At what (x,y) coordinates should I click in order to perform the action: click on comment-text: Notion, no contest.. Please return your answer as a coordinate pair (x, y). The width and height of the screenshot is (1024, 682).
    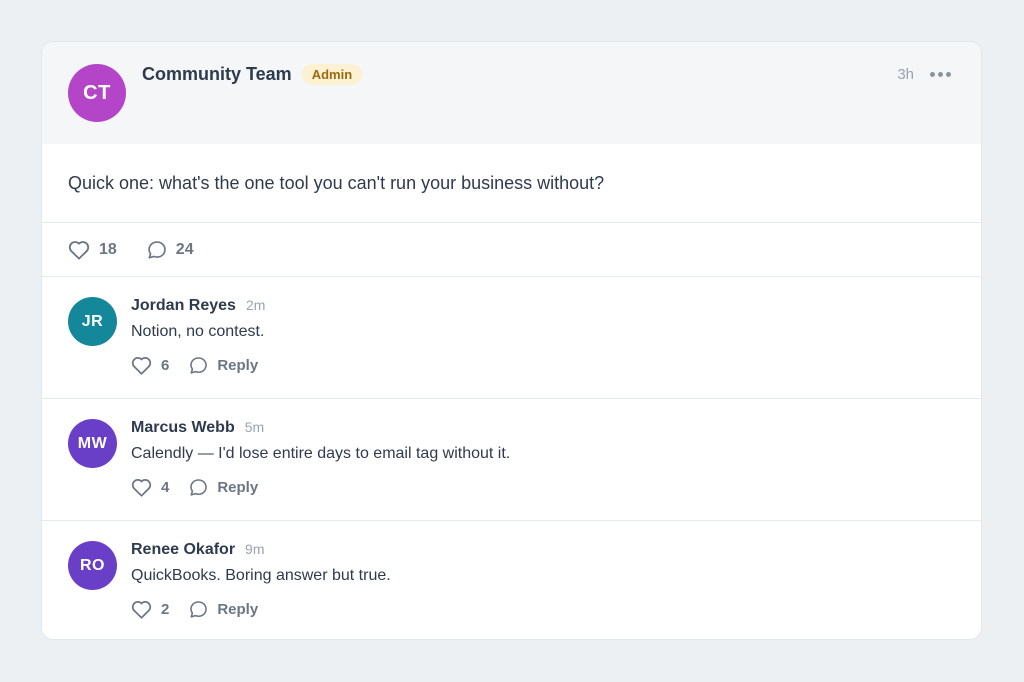
    Looking at the image, I should click on (198, 331).